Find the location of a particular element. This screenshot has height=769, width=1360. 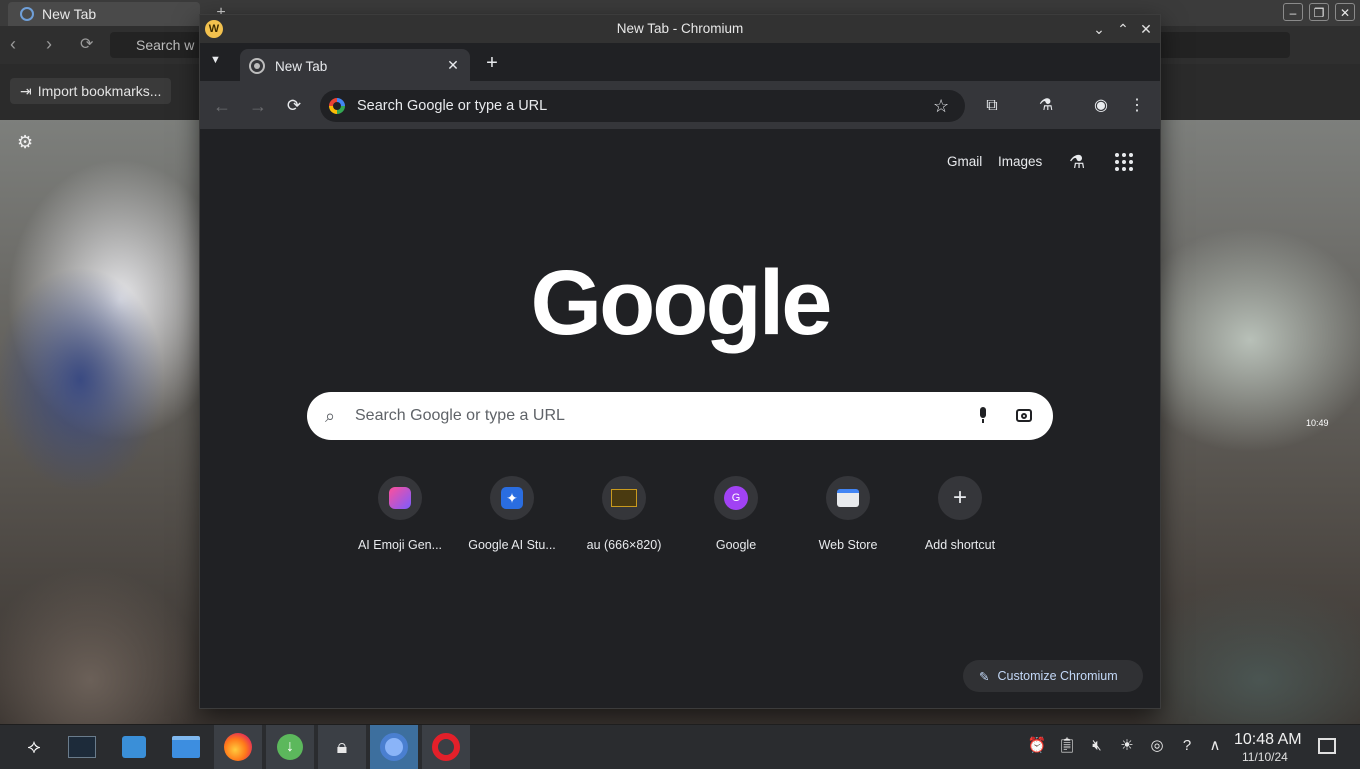

customize-label: Customize Chromium is located at coordinates (1057, 676).